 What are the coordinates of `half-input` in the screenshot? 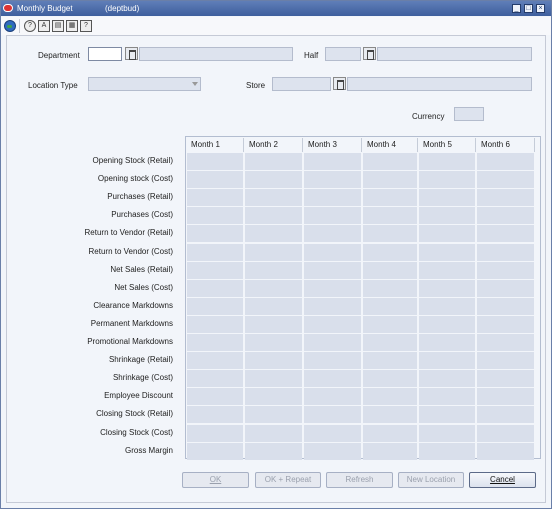 It's located at (343, 54).